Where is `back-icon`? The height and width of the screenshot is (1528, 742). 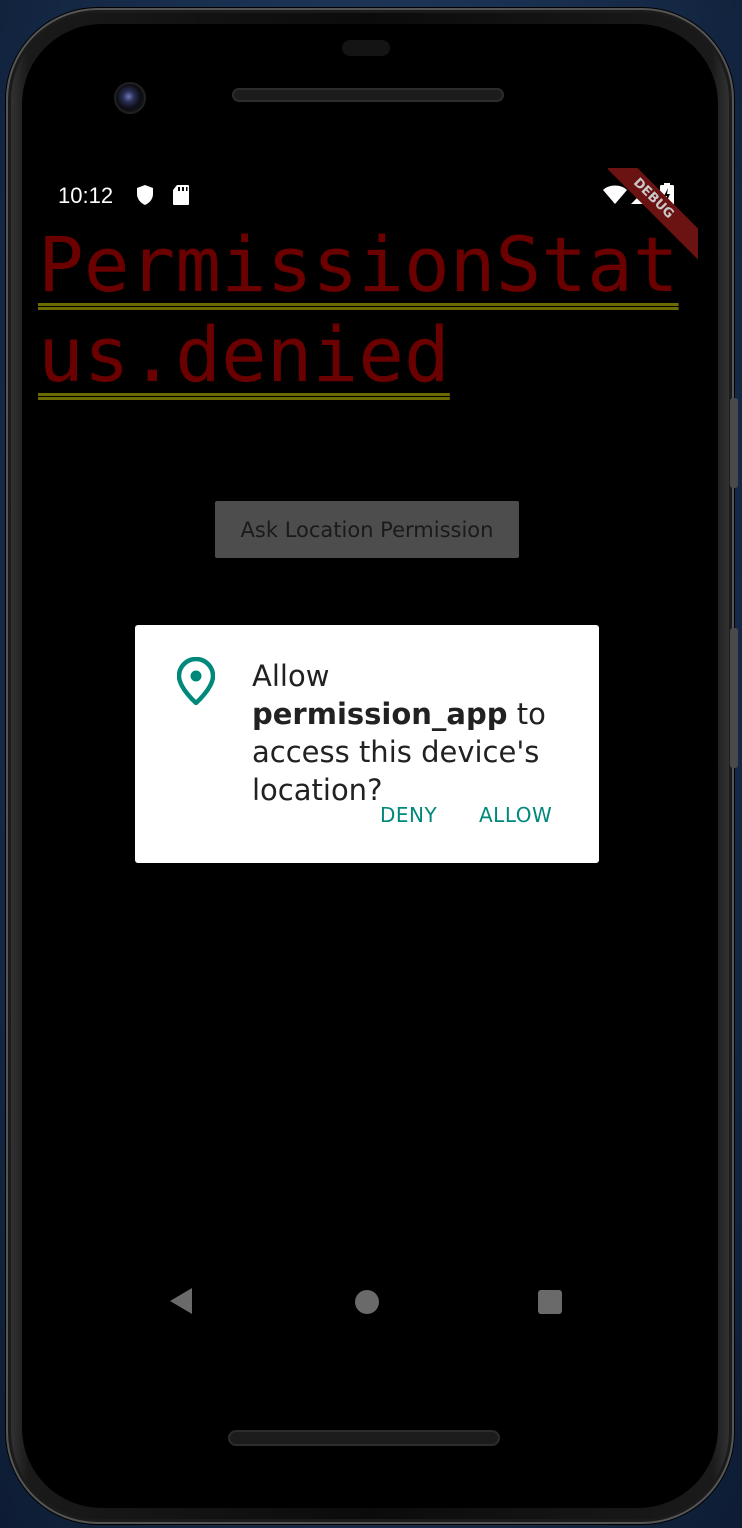 back-icon is located at coordinates (181, 1301).